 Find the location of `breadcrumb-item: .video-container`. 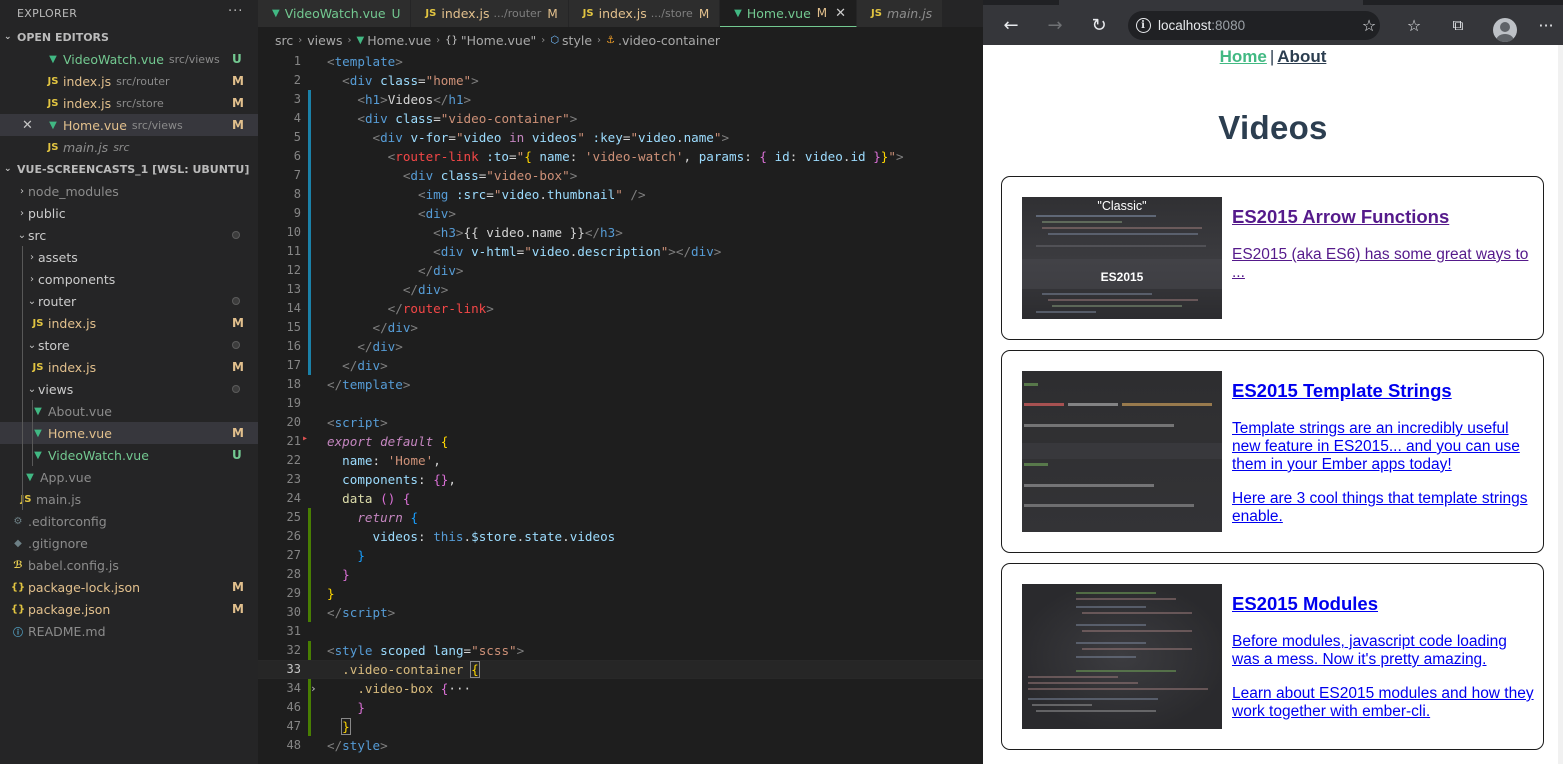

breadcrumb-item: .video-container is located at coordinates (669, 40).